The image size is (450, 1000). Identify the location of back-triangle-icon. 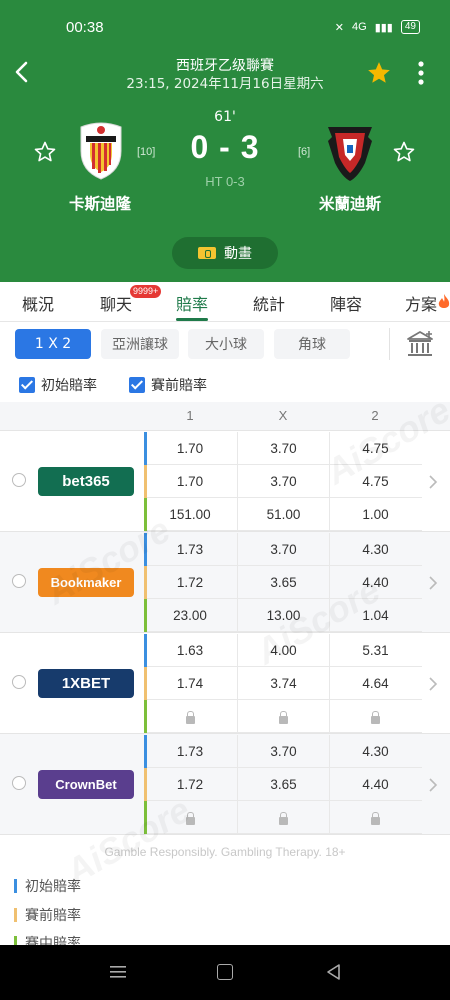
(333, 972).